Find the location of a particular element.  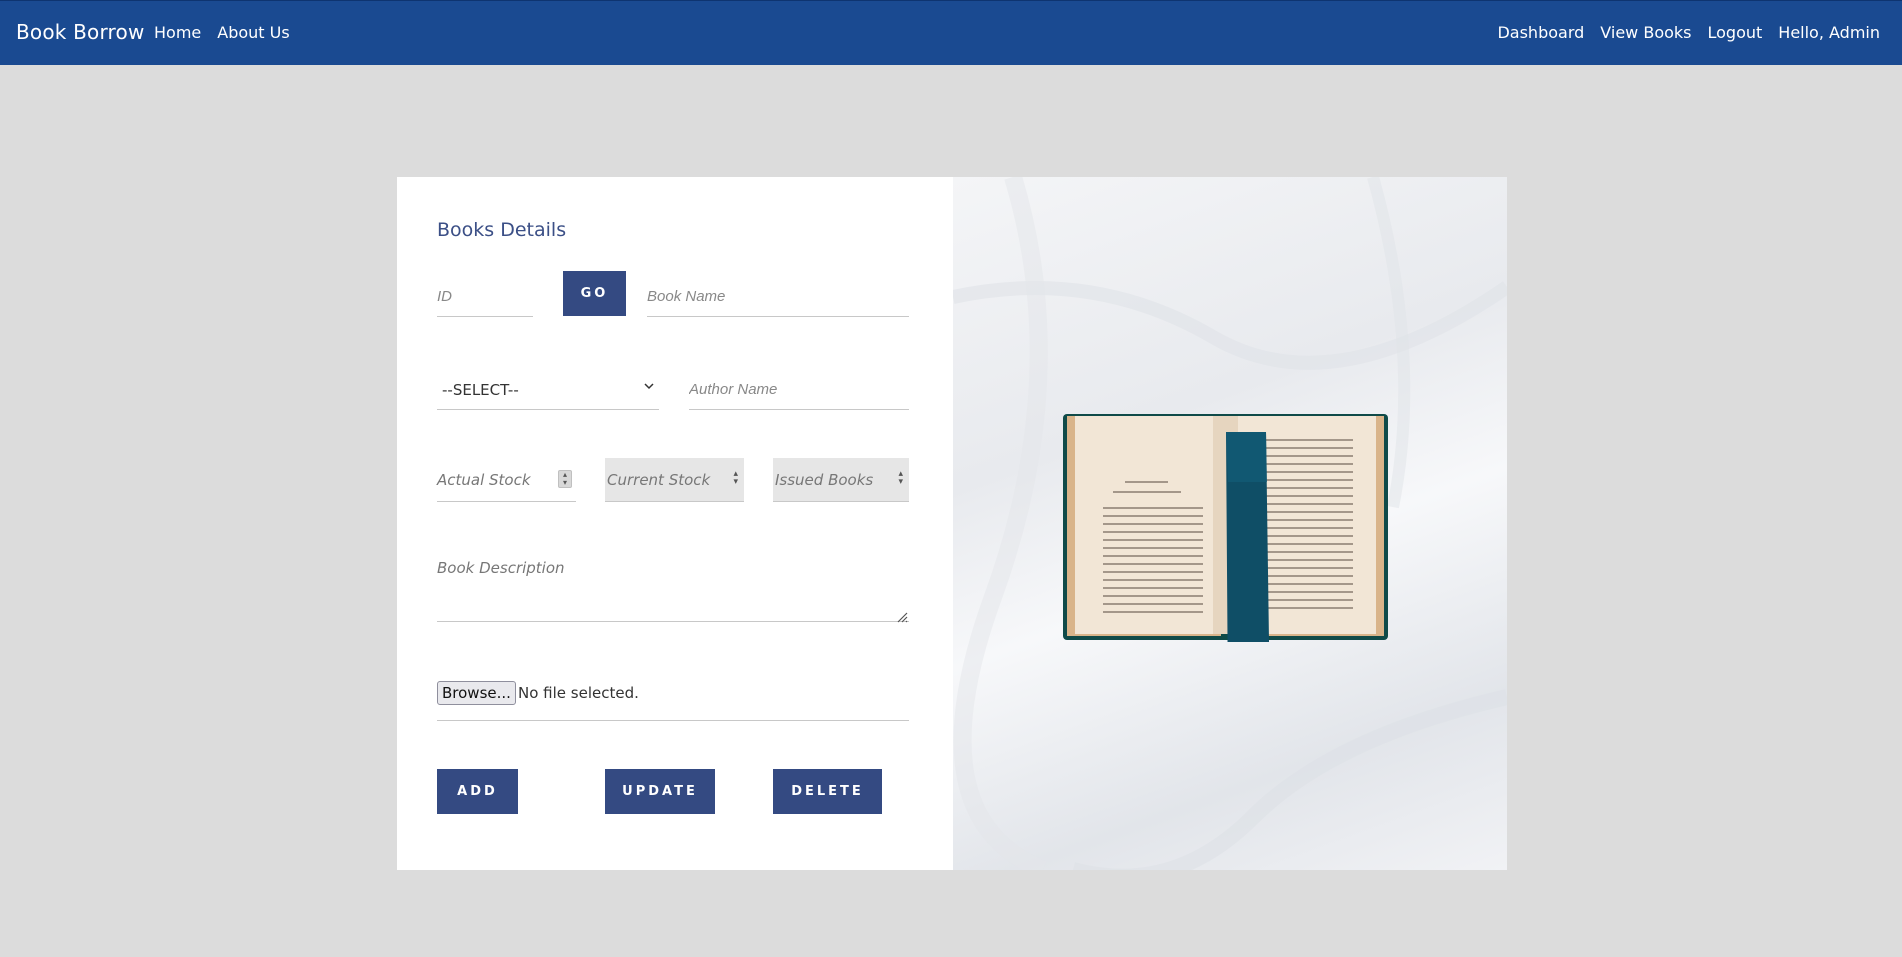

nav-dashboard-link: Dashboard is located at coordinates (1540, 32).